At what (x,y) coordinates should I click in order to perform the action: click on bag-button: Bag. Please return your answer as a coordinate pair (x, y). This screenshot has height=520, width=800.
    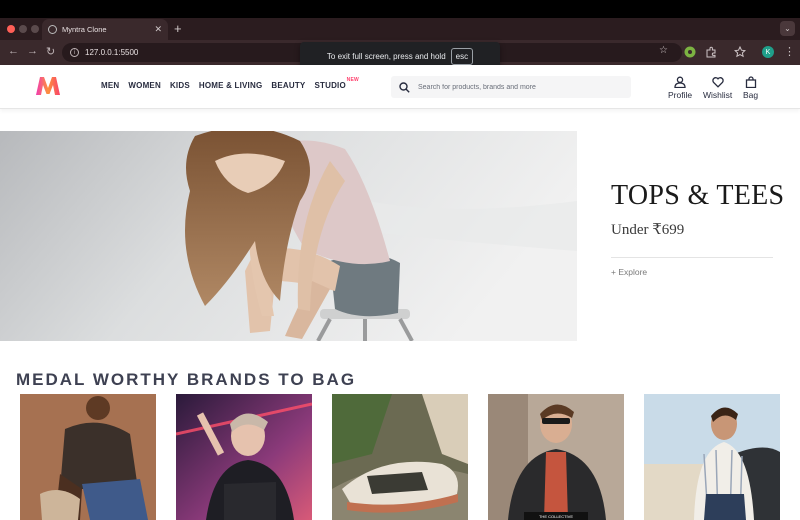
    Looking at the image, I should click on (750, 88).